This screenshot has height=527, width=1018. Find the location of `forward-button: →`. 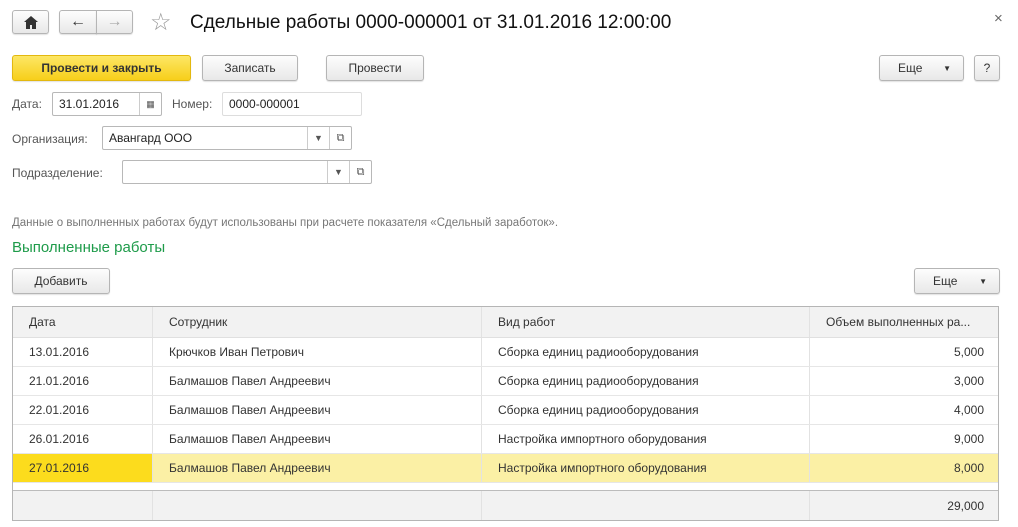

forward-button: → is located at coordinates (114, 22).